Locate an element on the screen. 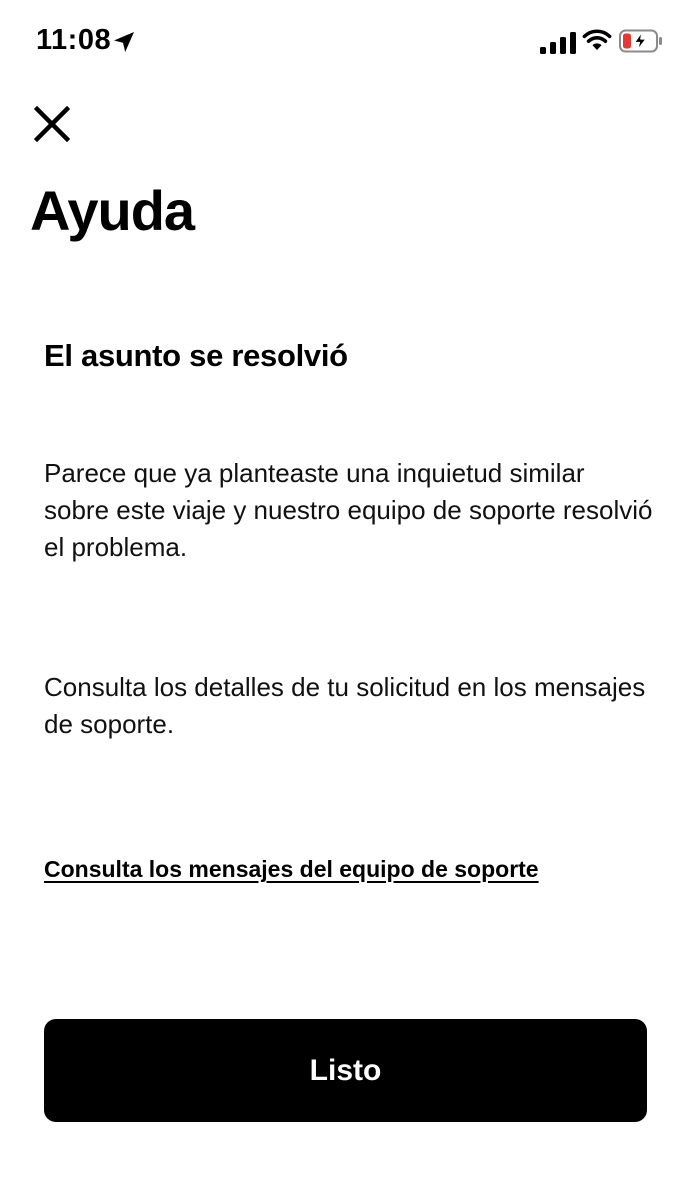  status-bar: 11:08 is located at coordinates (345, 42).